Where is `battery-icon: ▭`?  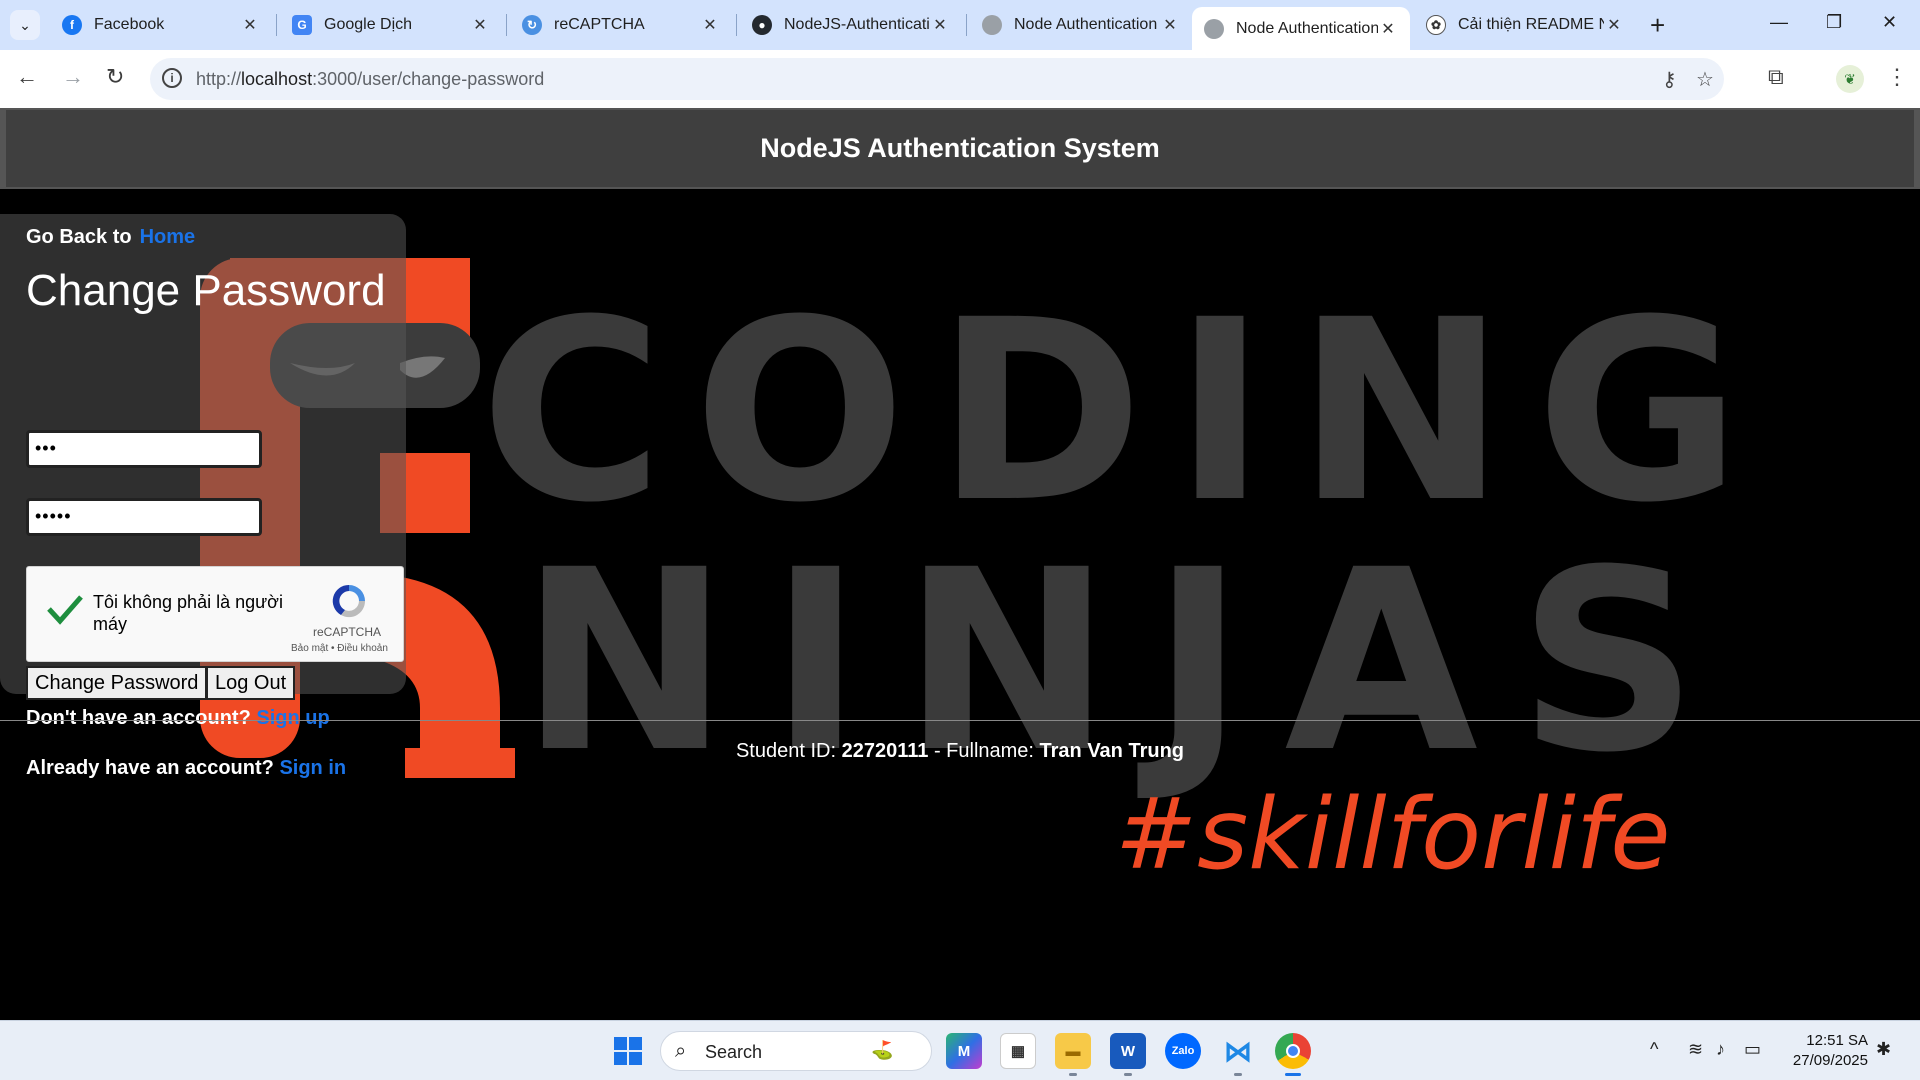
battery-icon: ▭ is located at coordinates (1752, 1049).